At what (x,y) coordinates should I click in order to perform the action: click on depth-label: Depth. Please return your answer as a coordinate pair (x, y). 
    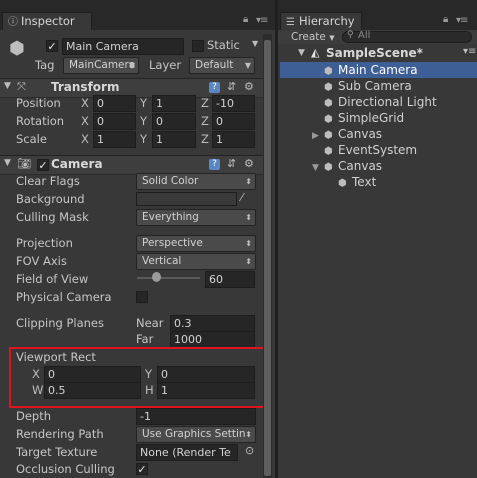
    Looking at the image, I should click on (34, 416).